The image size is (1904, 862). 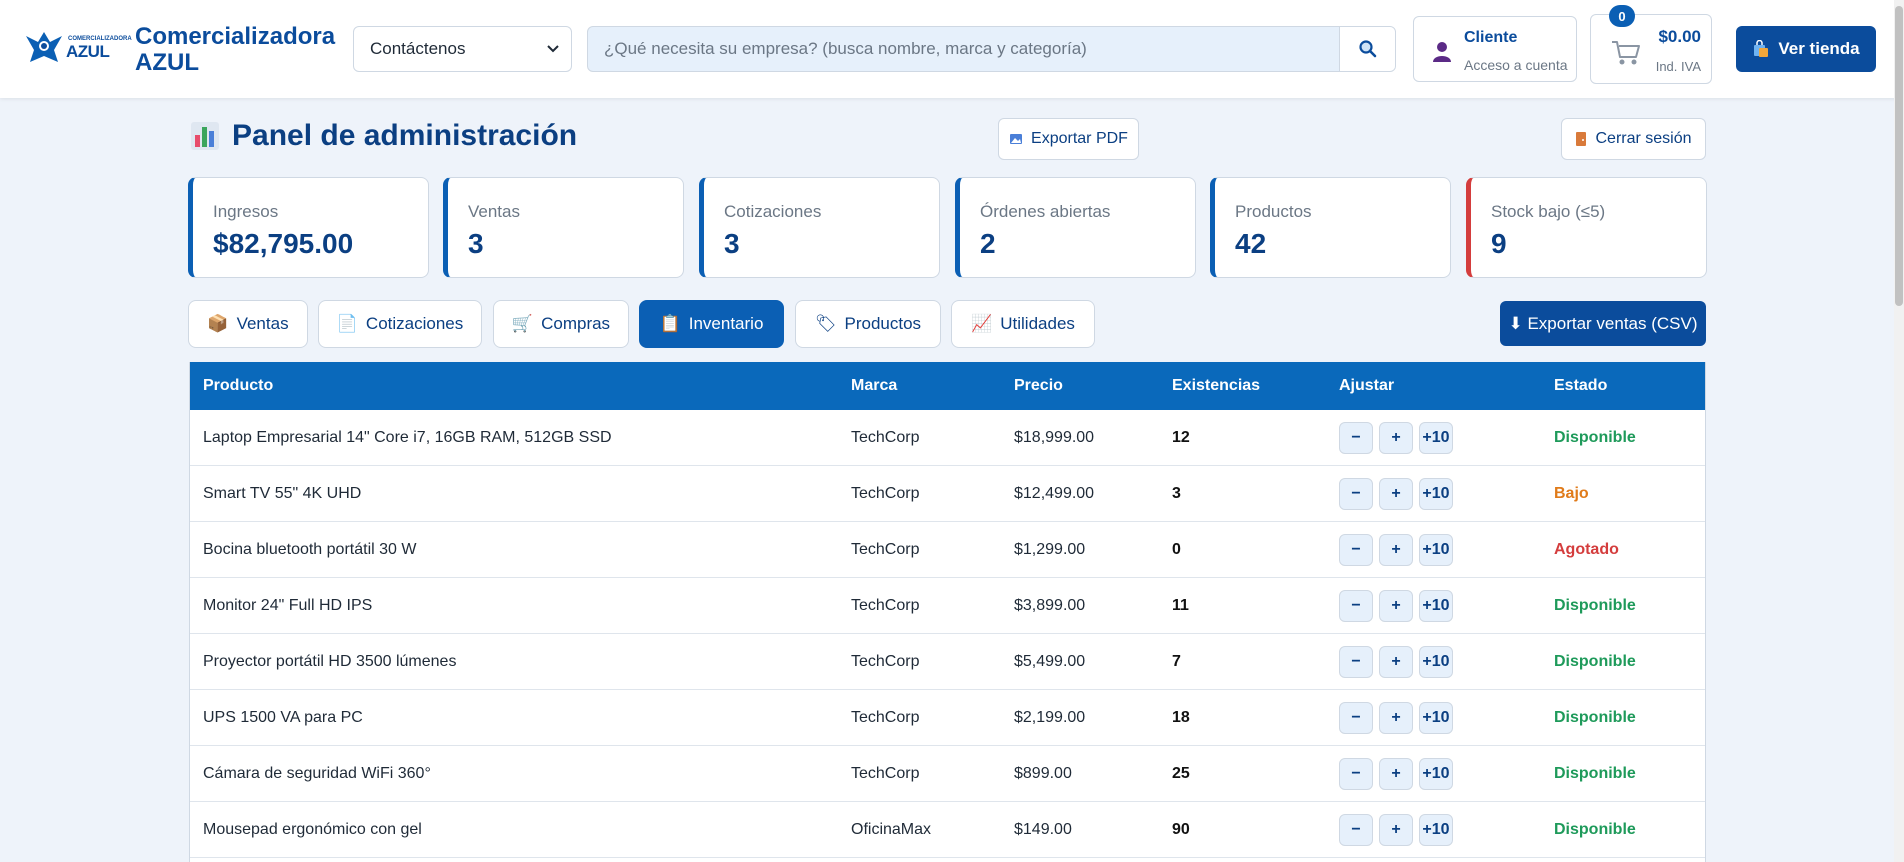 I want to click on company-logo: COMERCIALIZADORA AZUL, so click(x=76, y=50).